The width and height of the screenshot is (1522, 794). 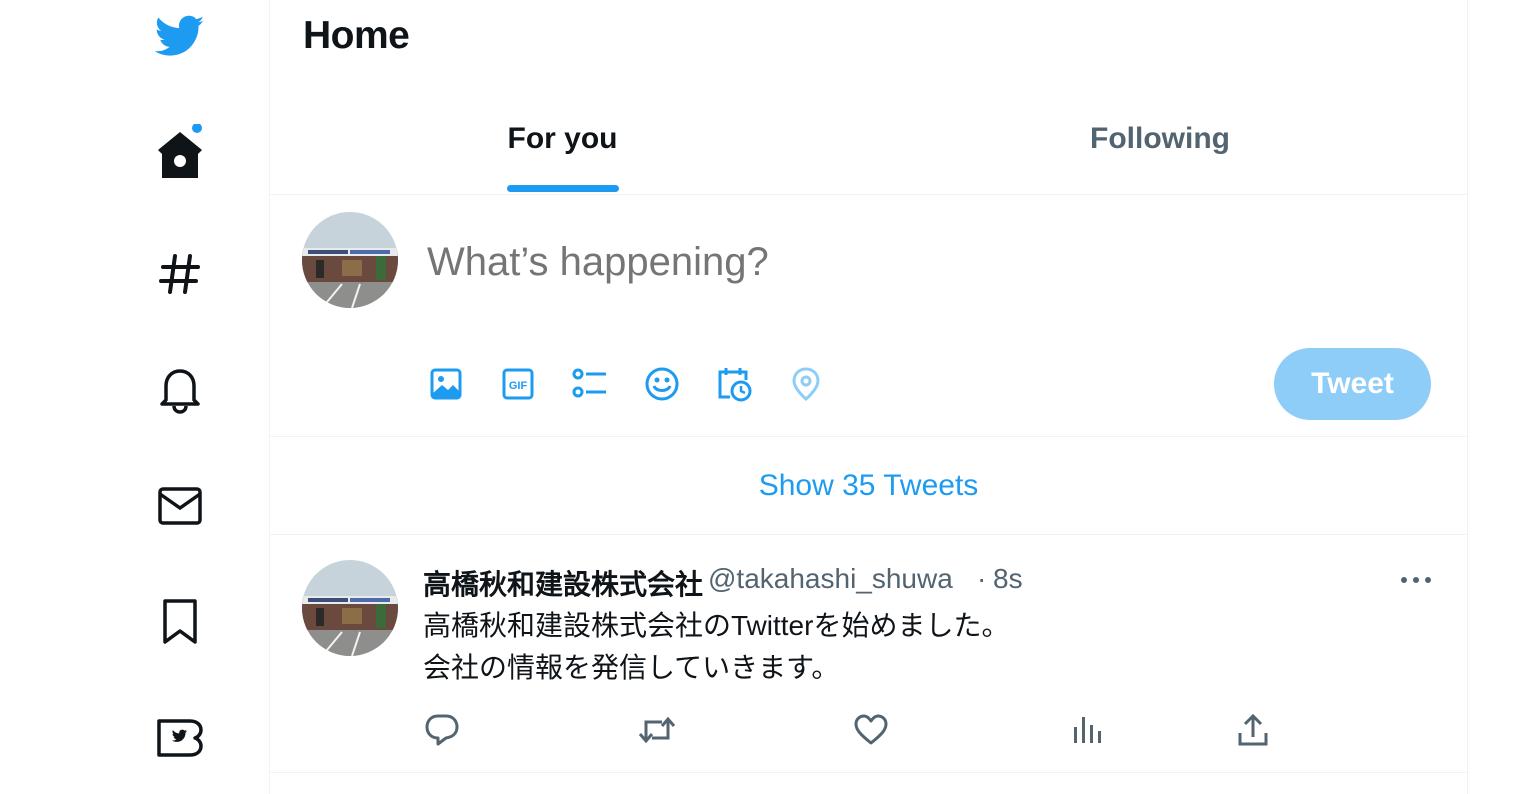 I want to click on hashtag-icon, so click(x=179, y=274).